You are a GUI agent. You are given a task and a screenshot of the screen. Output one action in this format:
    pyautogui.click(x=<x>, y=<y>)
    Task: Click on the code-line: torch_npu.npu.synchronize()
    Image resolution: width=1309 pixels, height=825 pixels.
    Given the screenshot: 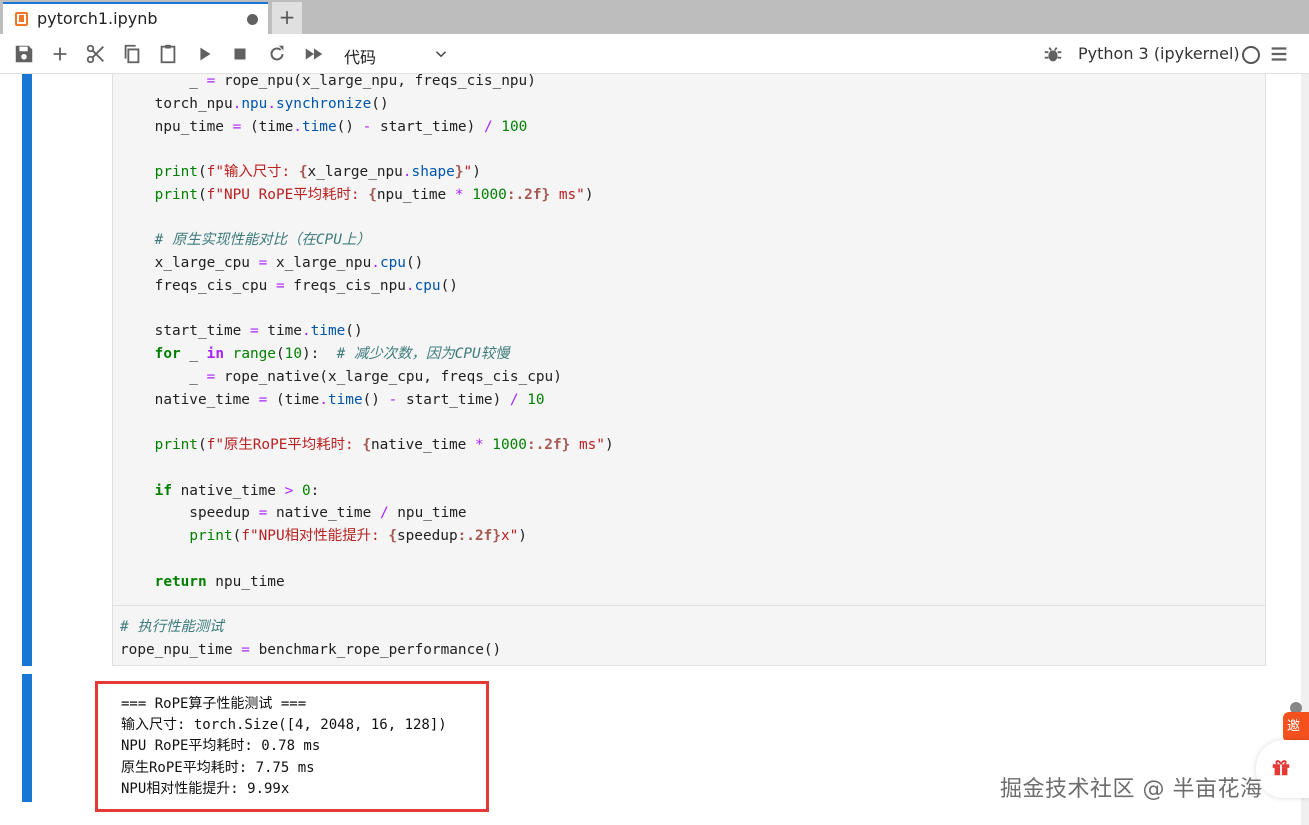 What is the action you would take?
    pyautogui.click(x=254, y=103)
    